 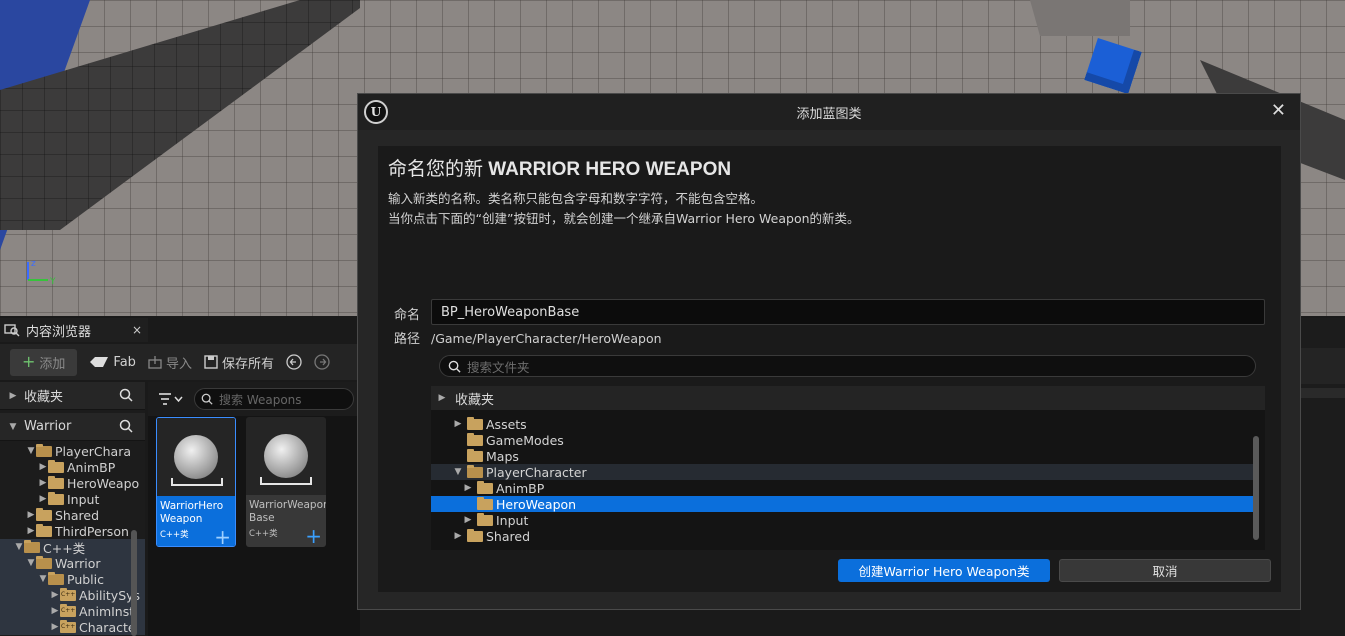 I want to click on folder-search-placeholder: 搜索文件夹, so click(x=498, y=367).